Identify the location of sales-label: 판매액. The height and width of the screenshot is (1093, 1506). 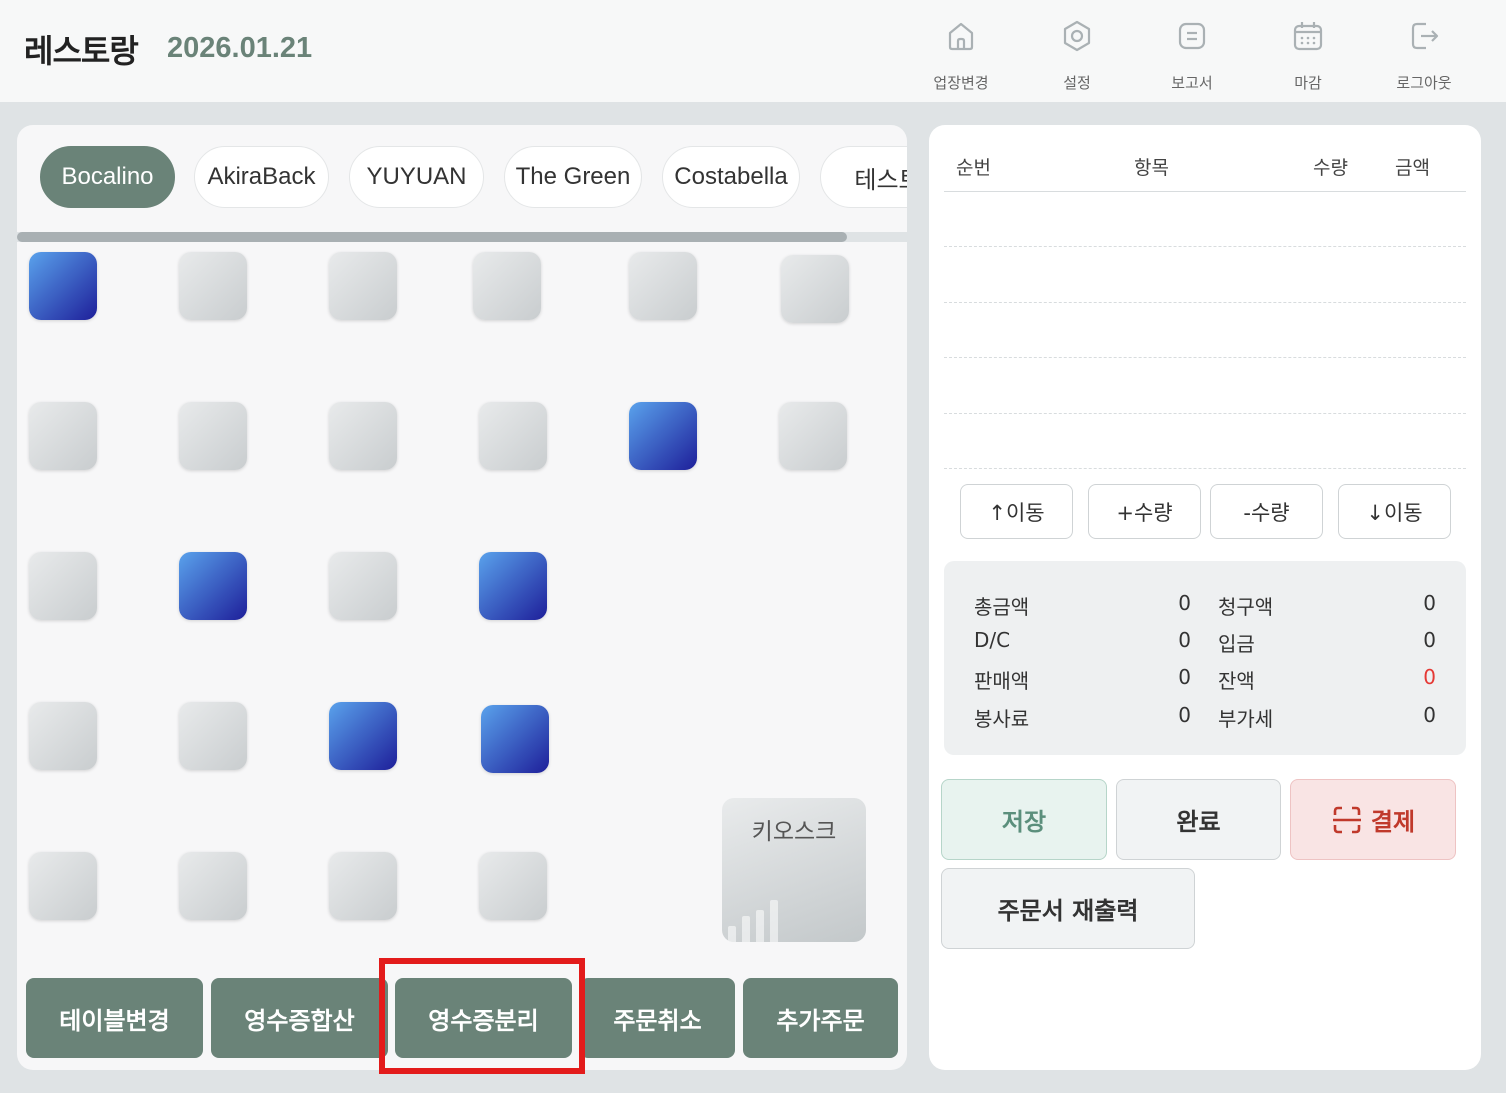
(1002, 681).